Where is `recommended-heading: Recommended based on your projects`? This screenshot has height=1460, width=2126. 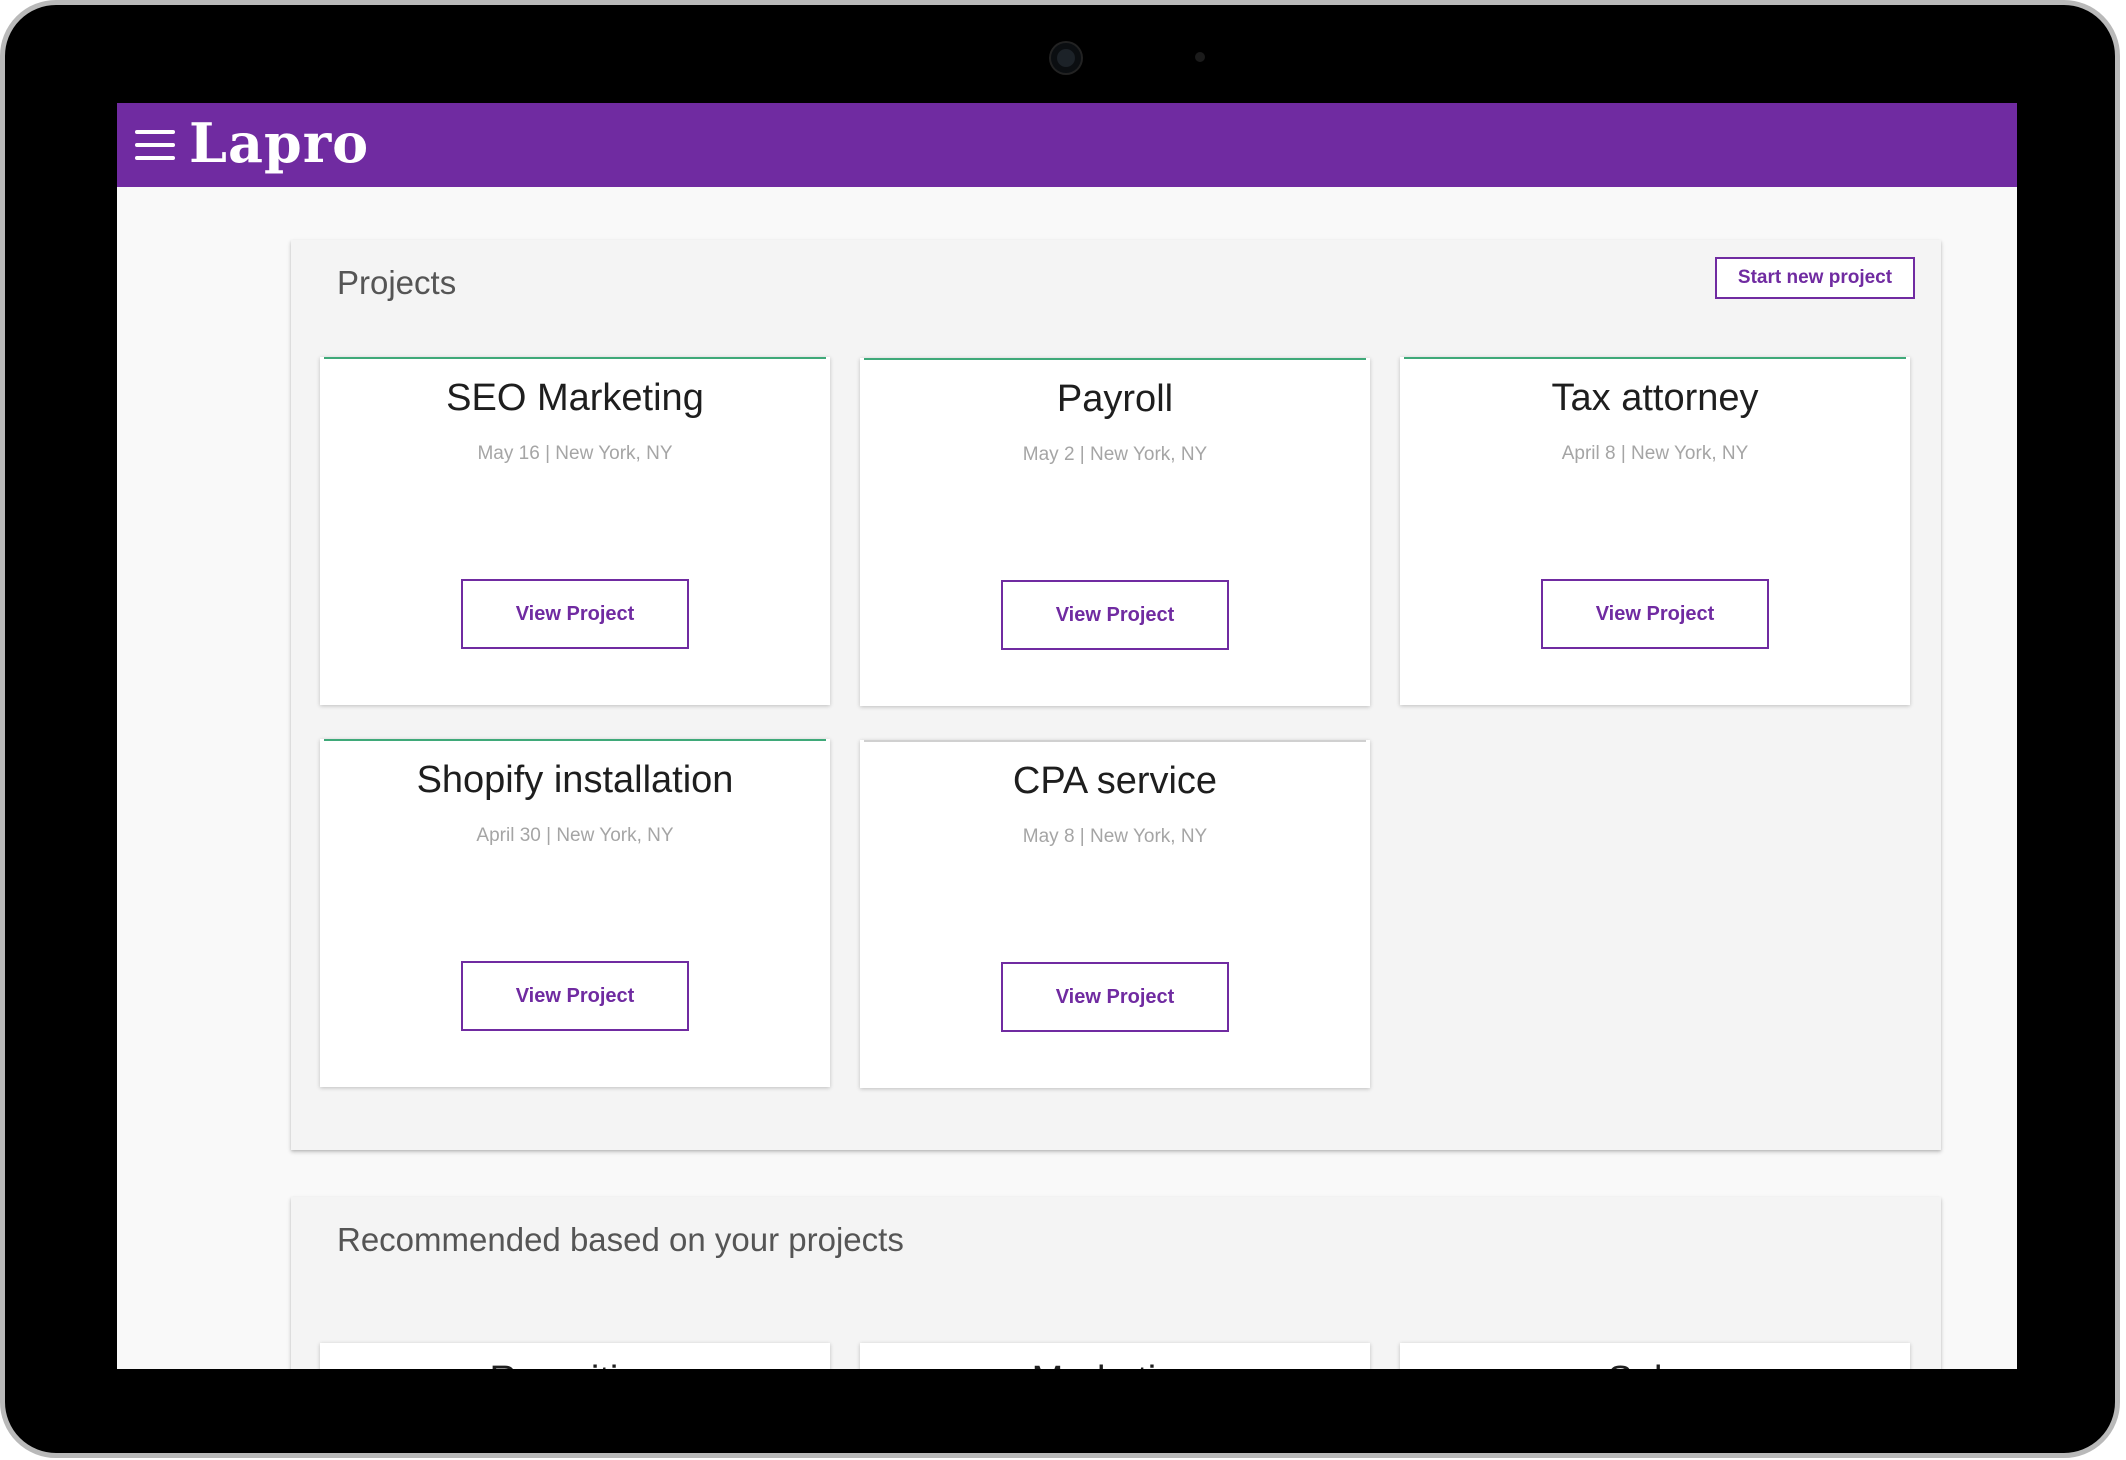 recommended-heading: Recommended based on your projects is located at coordinates (620, 1239).